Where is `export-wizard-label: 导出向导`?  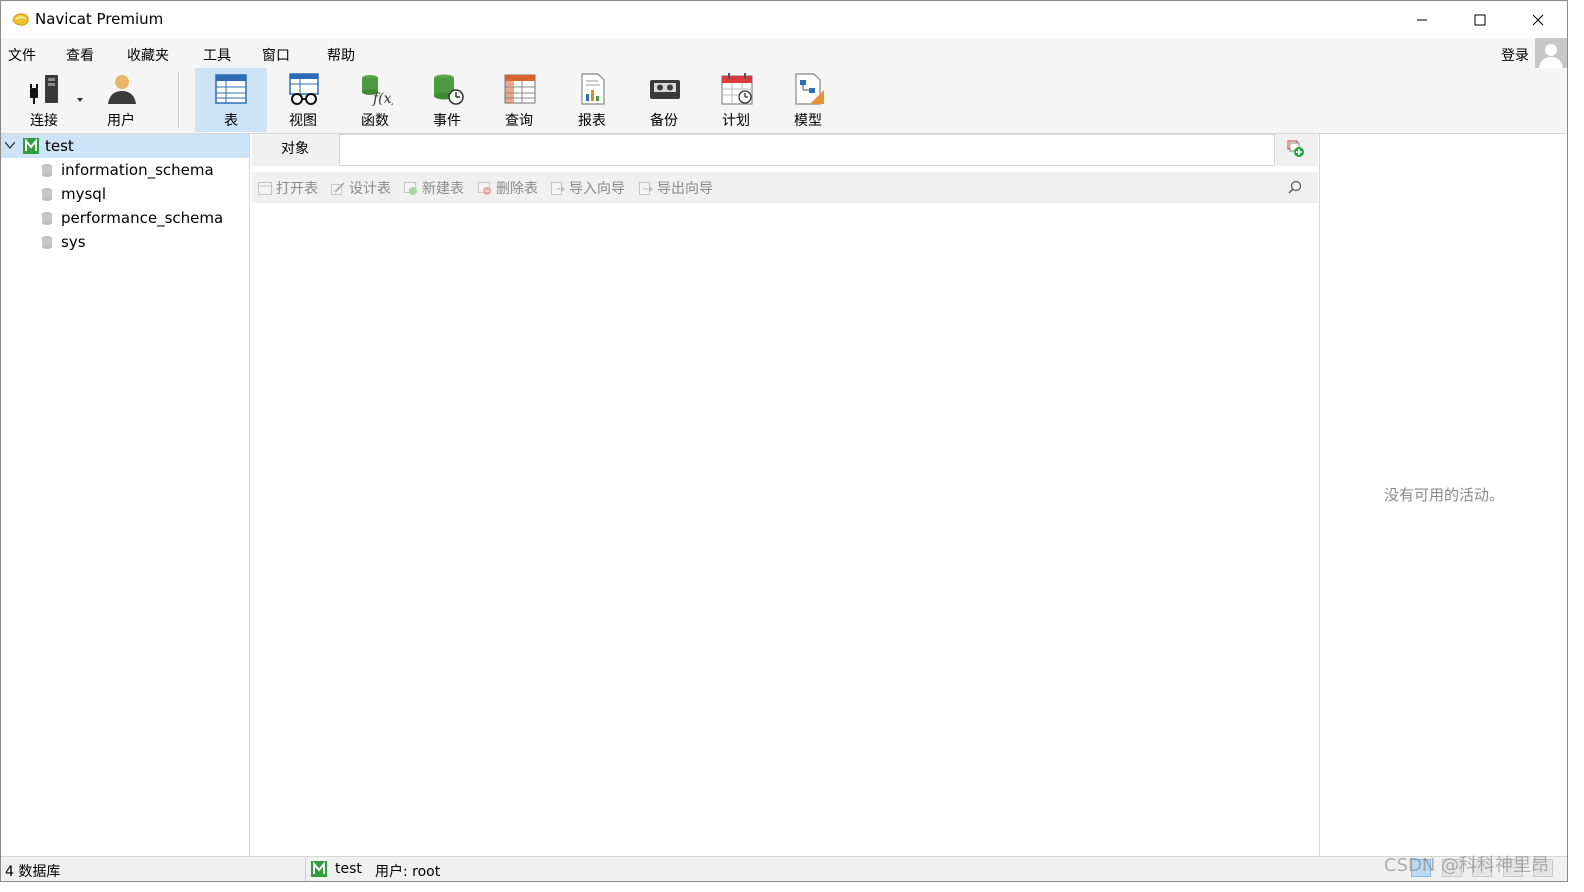
export-wizard-label: 导出向导 is located at coordinates (685, 189).